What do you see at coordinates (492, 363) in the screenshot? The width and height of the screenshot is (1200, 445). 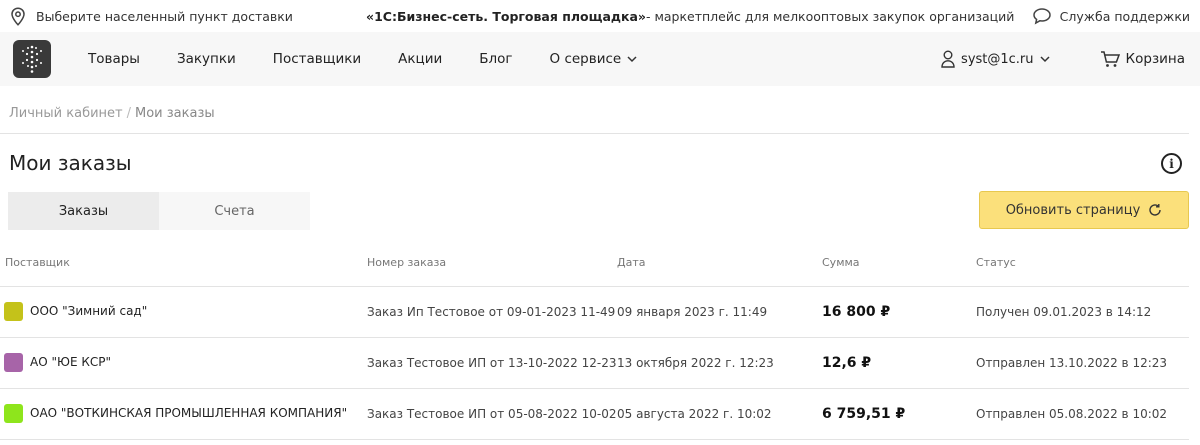 I see `order-number-cell: Заказ Тестовое ИП от 13-10-2022 12-23` at bounding box center [492, 363].